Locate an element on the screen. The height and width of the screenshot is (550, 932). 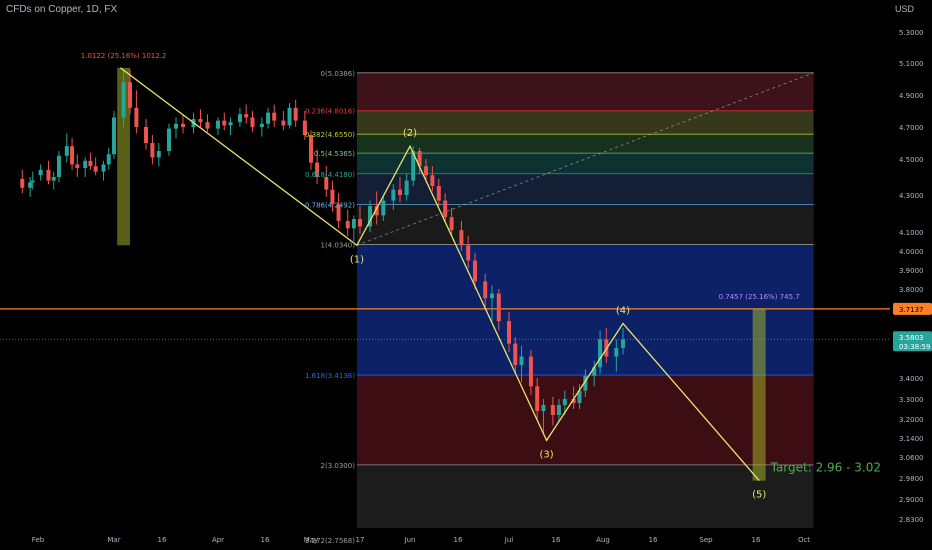
y-tick-label: 3.9000 is located at coordinates (911, 271).